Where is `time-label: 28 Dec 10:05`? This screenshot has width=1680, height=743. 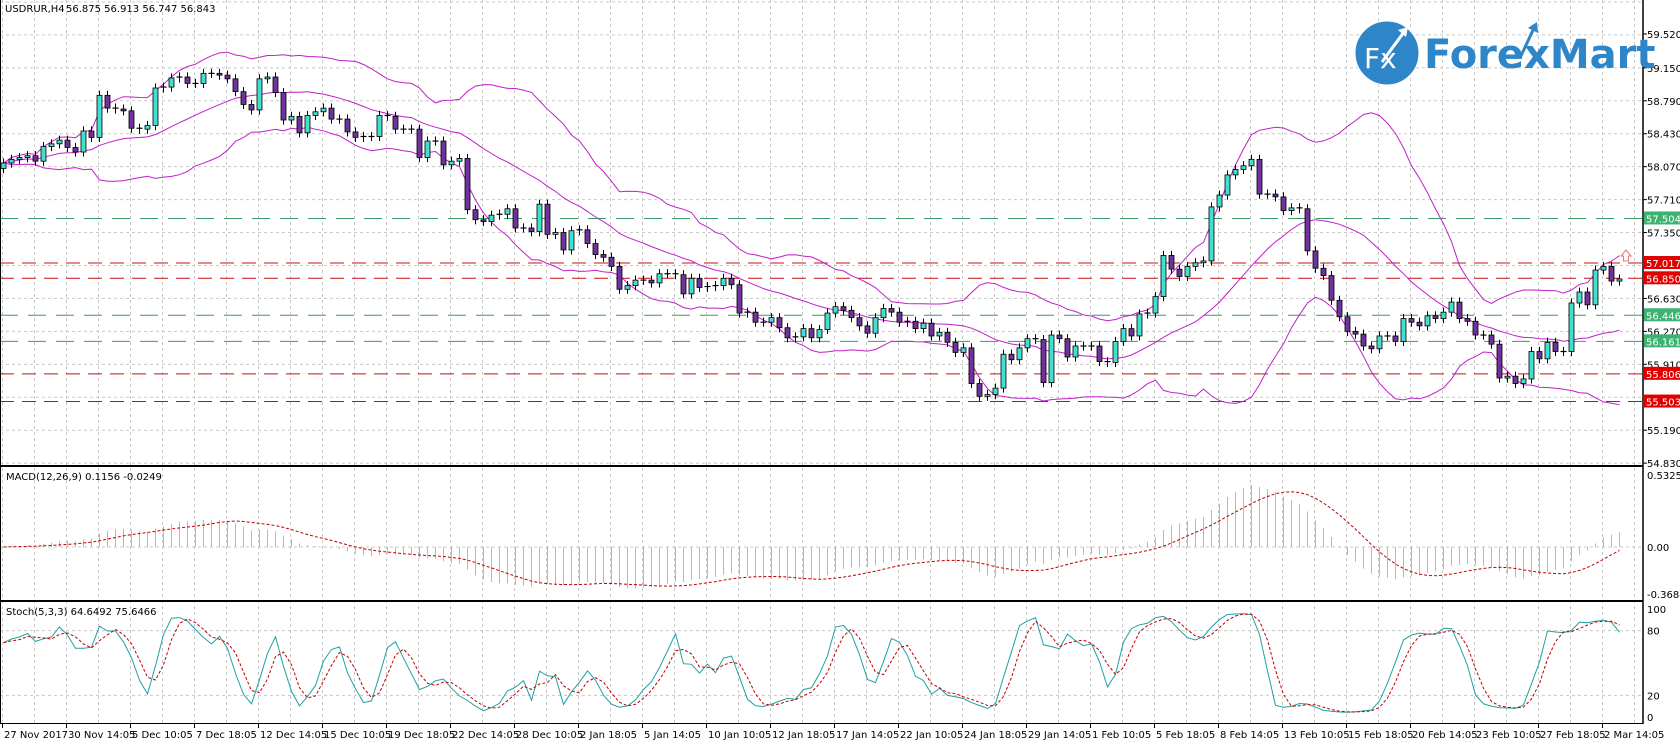
time-label: 28 Dec 10:05 is located at coordinates (549, 735).